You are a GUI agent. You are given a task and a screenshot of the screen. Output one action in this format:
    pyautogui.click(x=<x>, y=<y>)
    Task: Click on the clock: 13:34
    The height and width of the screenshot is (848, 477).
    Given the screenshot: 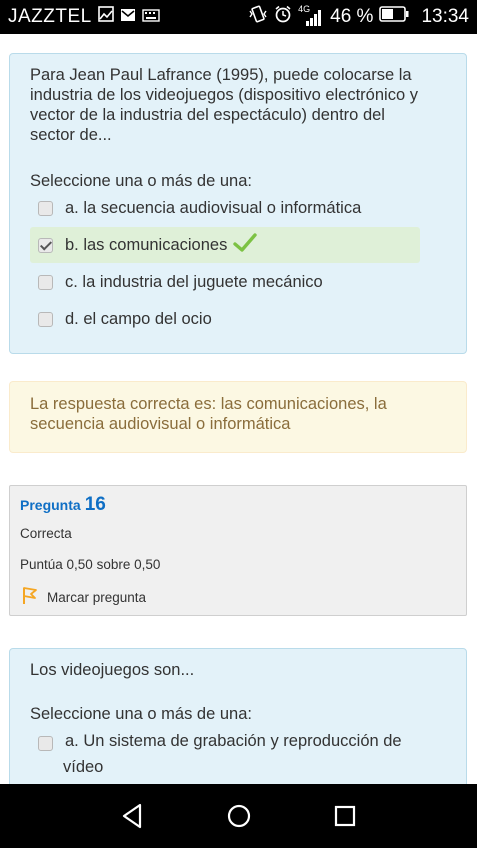 What is the action you would take?
    pyautogui.click(x=445, y=16)
    